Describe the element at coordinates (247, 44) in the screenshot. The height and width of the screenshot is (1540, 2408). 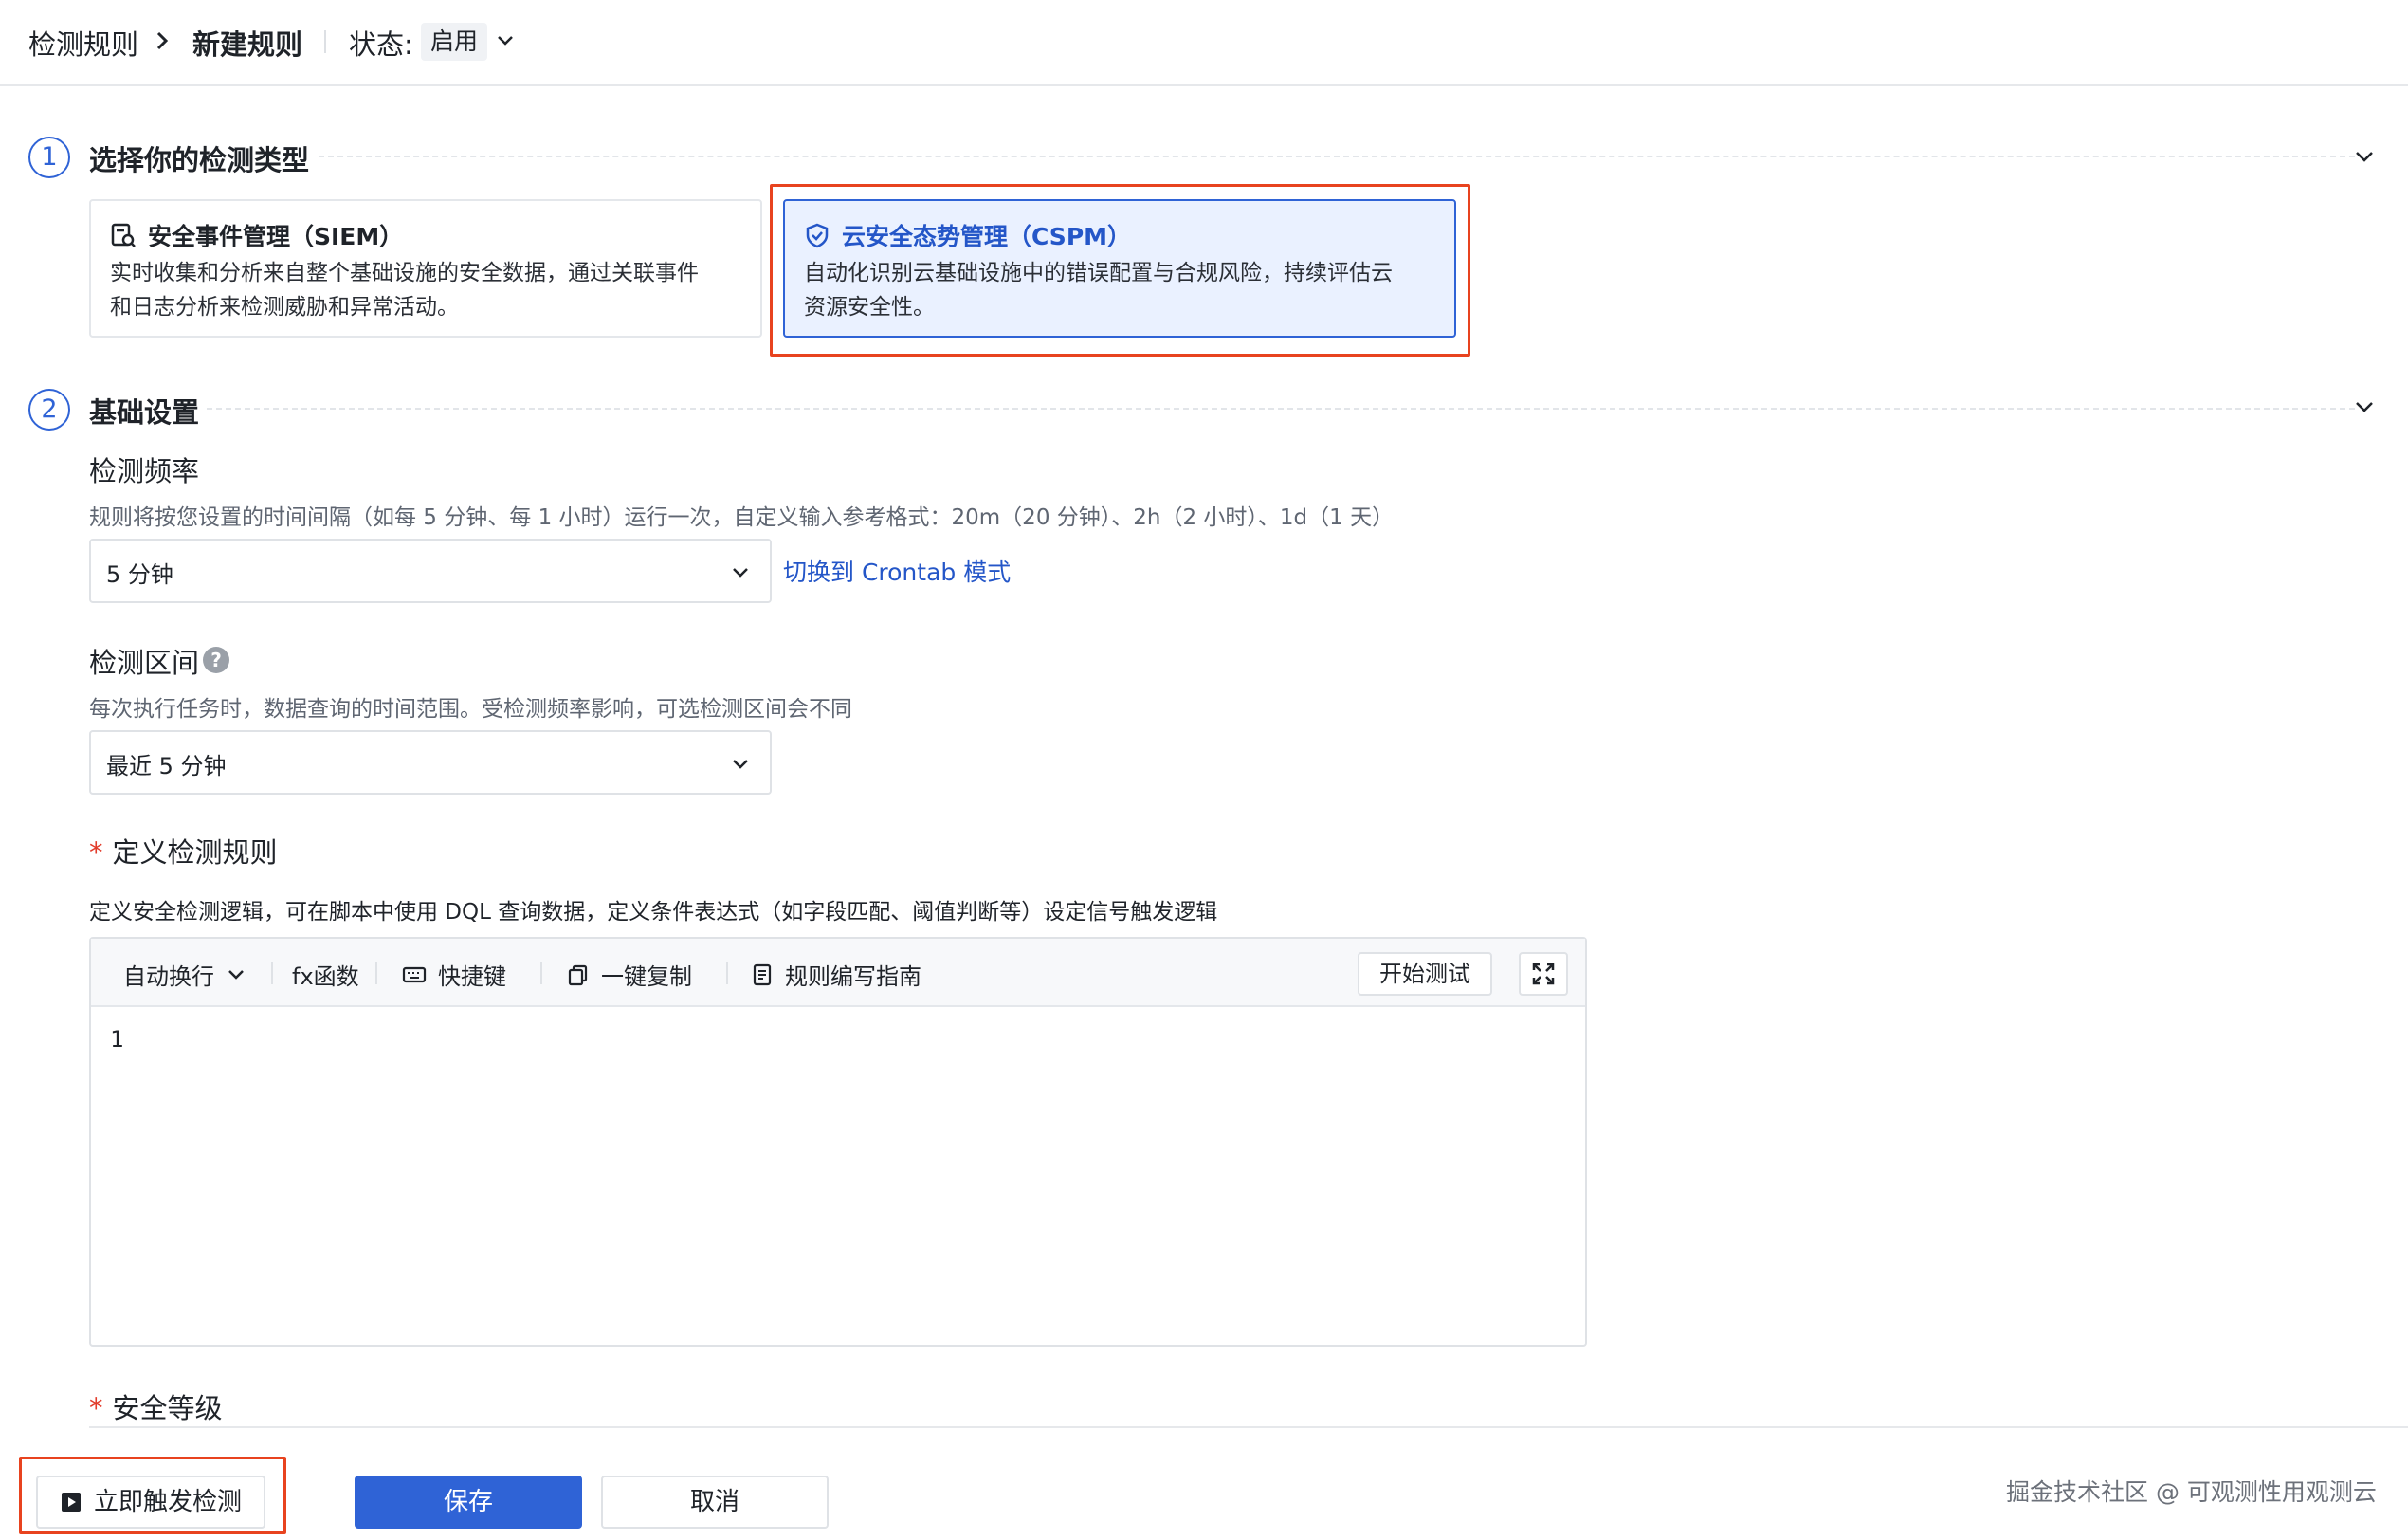
I see `breadcrumb-current: 新建规则` at that location.